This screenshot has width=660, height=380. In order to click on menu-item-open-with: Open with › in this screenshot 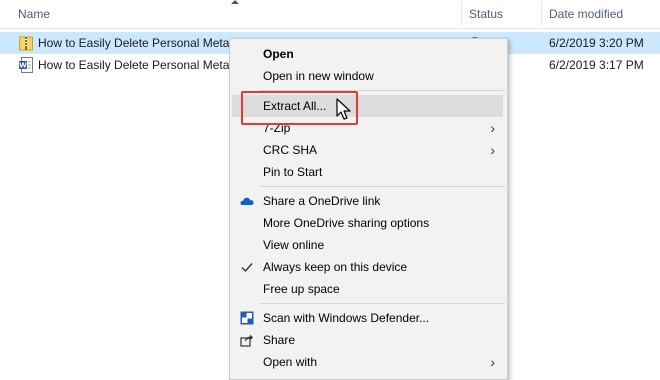, I will do `click(368, 362)`.